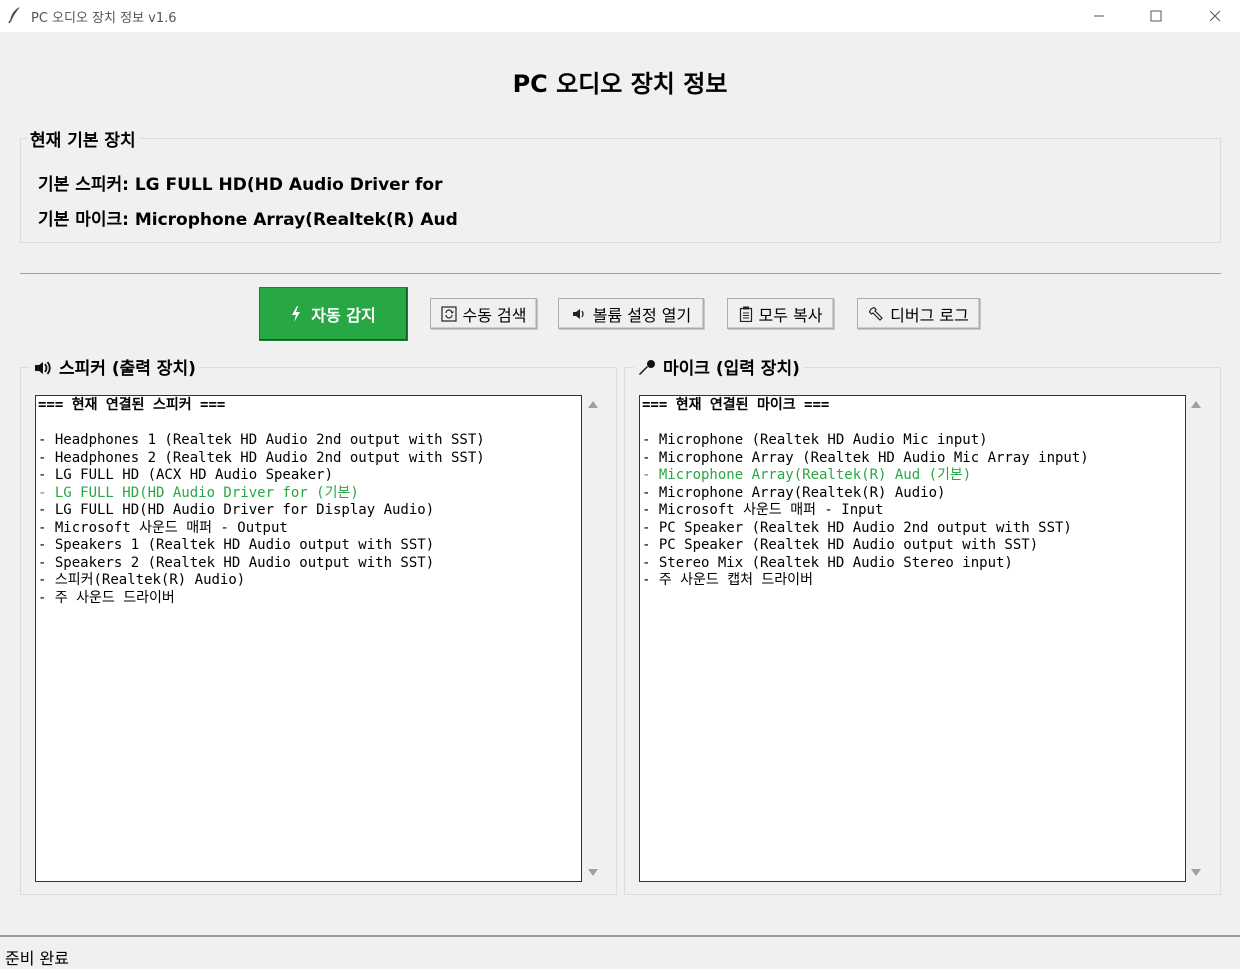  What do you see at coordinates (127, 369) in the screenshot?
I see `speakers-group-label: 스피커 (출력 장치)` at bounding box center [127, 369].